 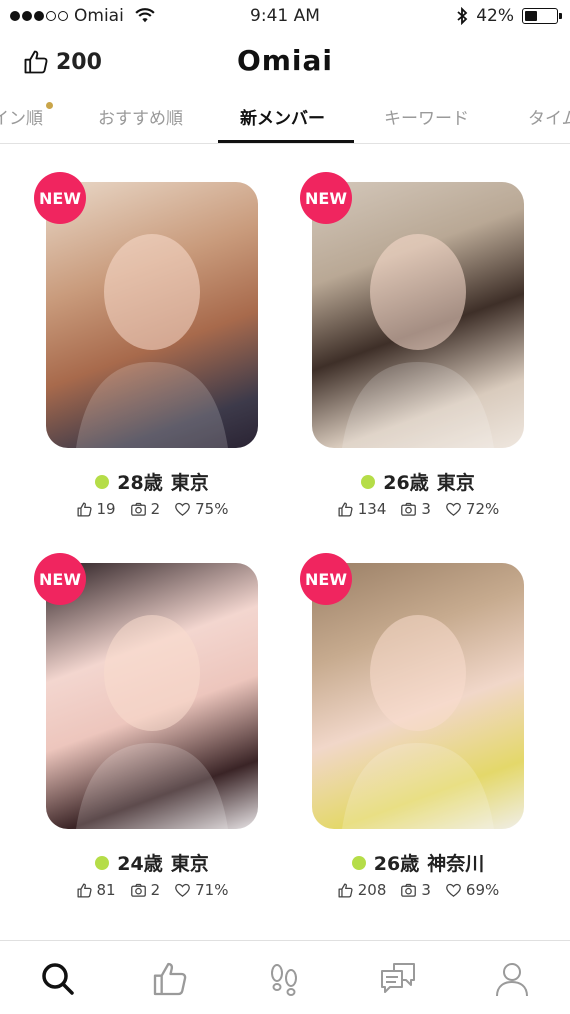 I want to click on tabbar-footprints, so click(x=284, y=979).